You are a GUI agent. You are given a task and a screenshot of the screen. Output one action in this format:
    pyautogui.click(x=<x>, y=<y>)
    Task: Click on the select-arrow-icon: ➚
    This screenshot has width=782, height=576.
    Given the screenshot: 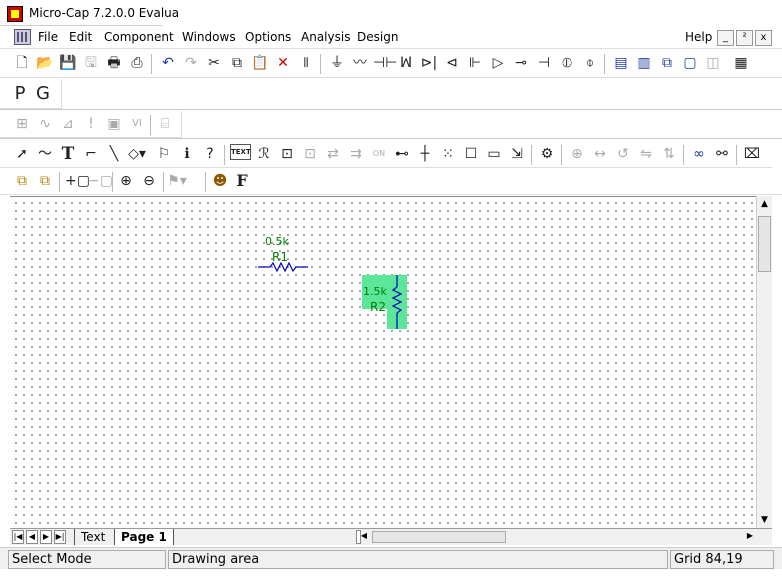 What is the action you would take?
    pyautogui.click(x=22, y=154)
    